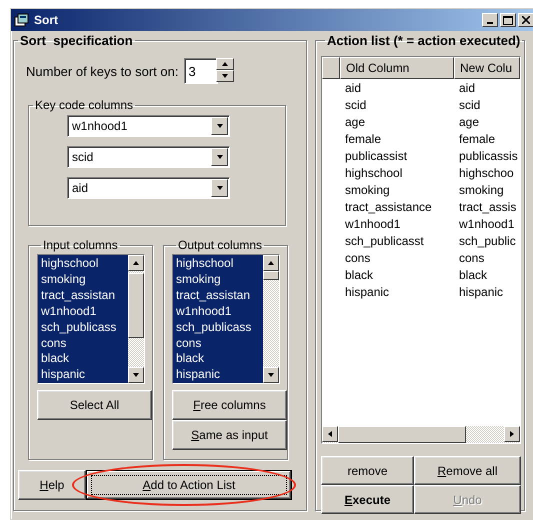 The image size is (533, 527). I want to click on up-arrow-icon, so click(225, 64).